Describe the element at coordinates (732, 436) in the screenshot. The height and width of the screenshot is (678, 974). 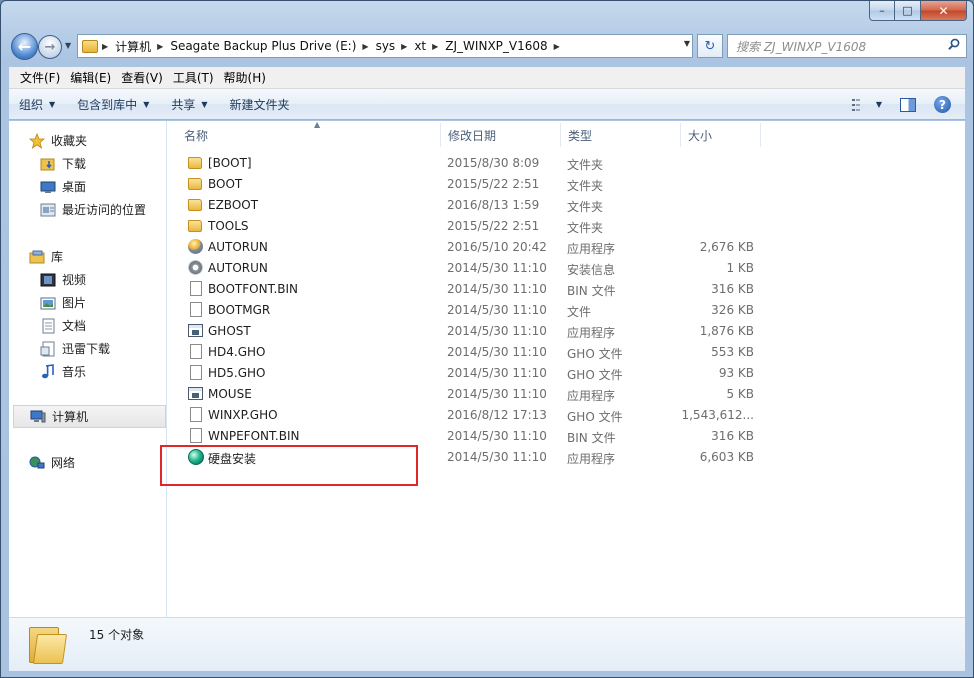
I see `file-size: 316 KB` at that location.